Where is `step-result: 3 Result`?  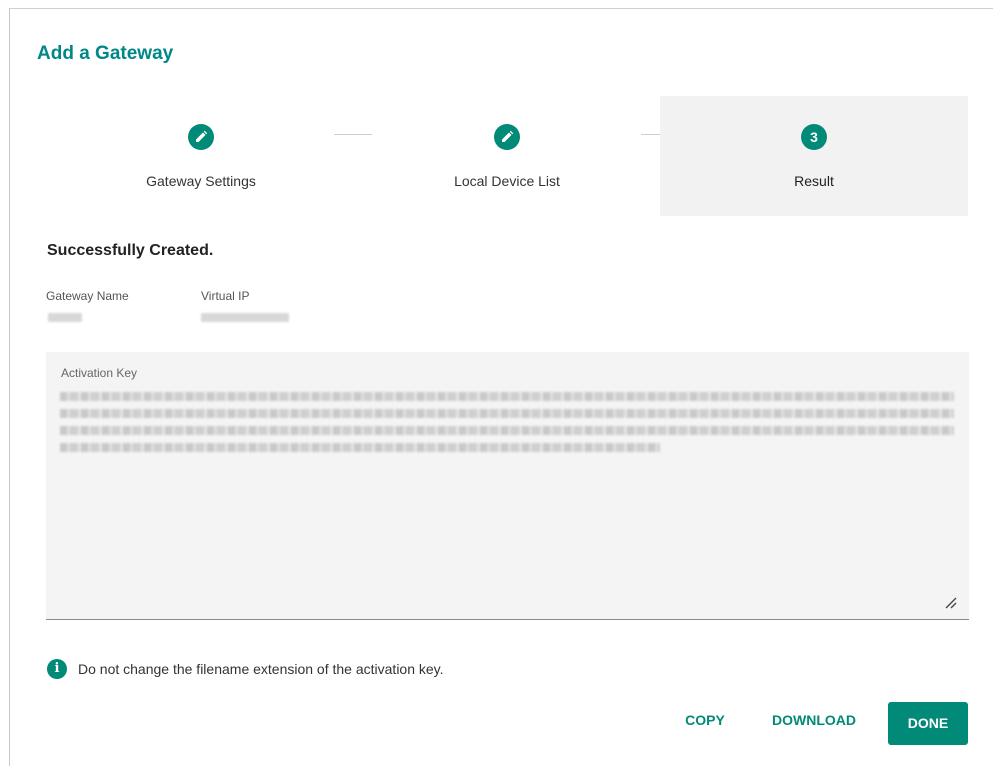 step-result: 3 Result is located at coordinates (814, 156).